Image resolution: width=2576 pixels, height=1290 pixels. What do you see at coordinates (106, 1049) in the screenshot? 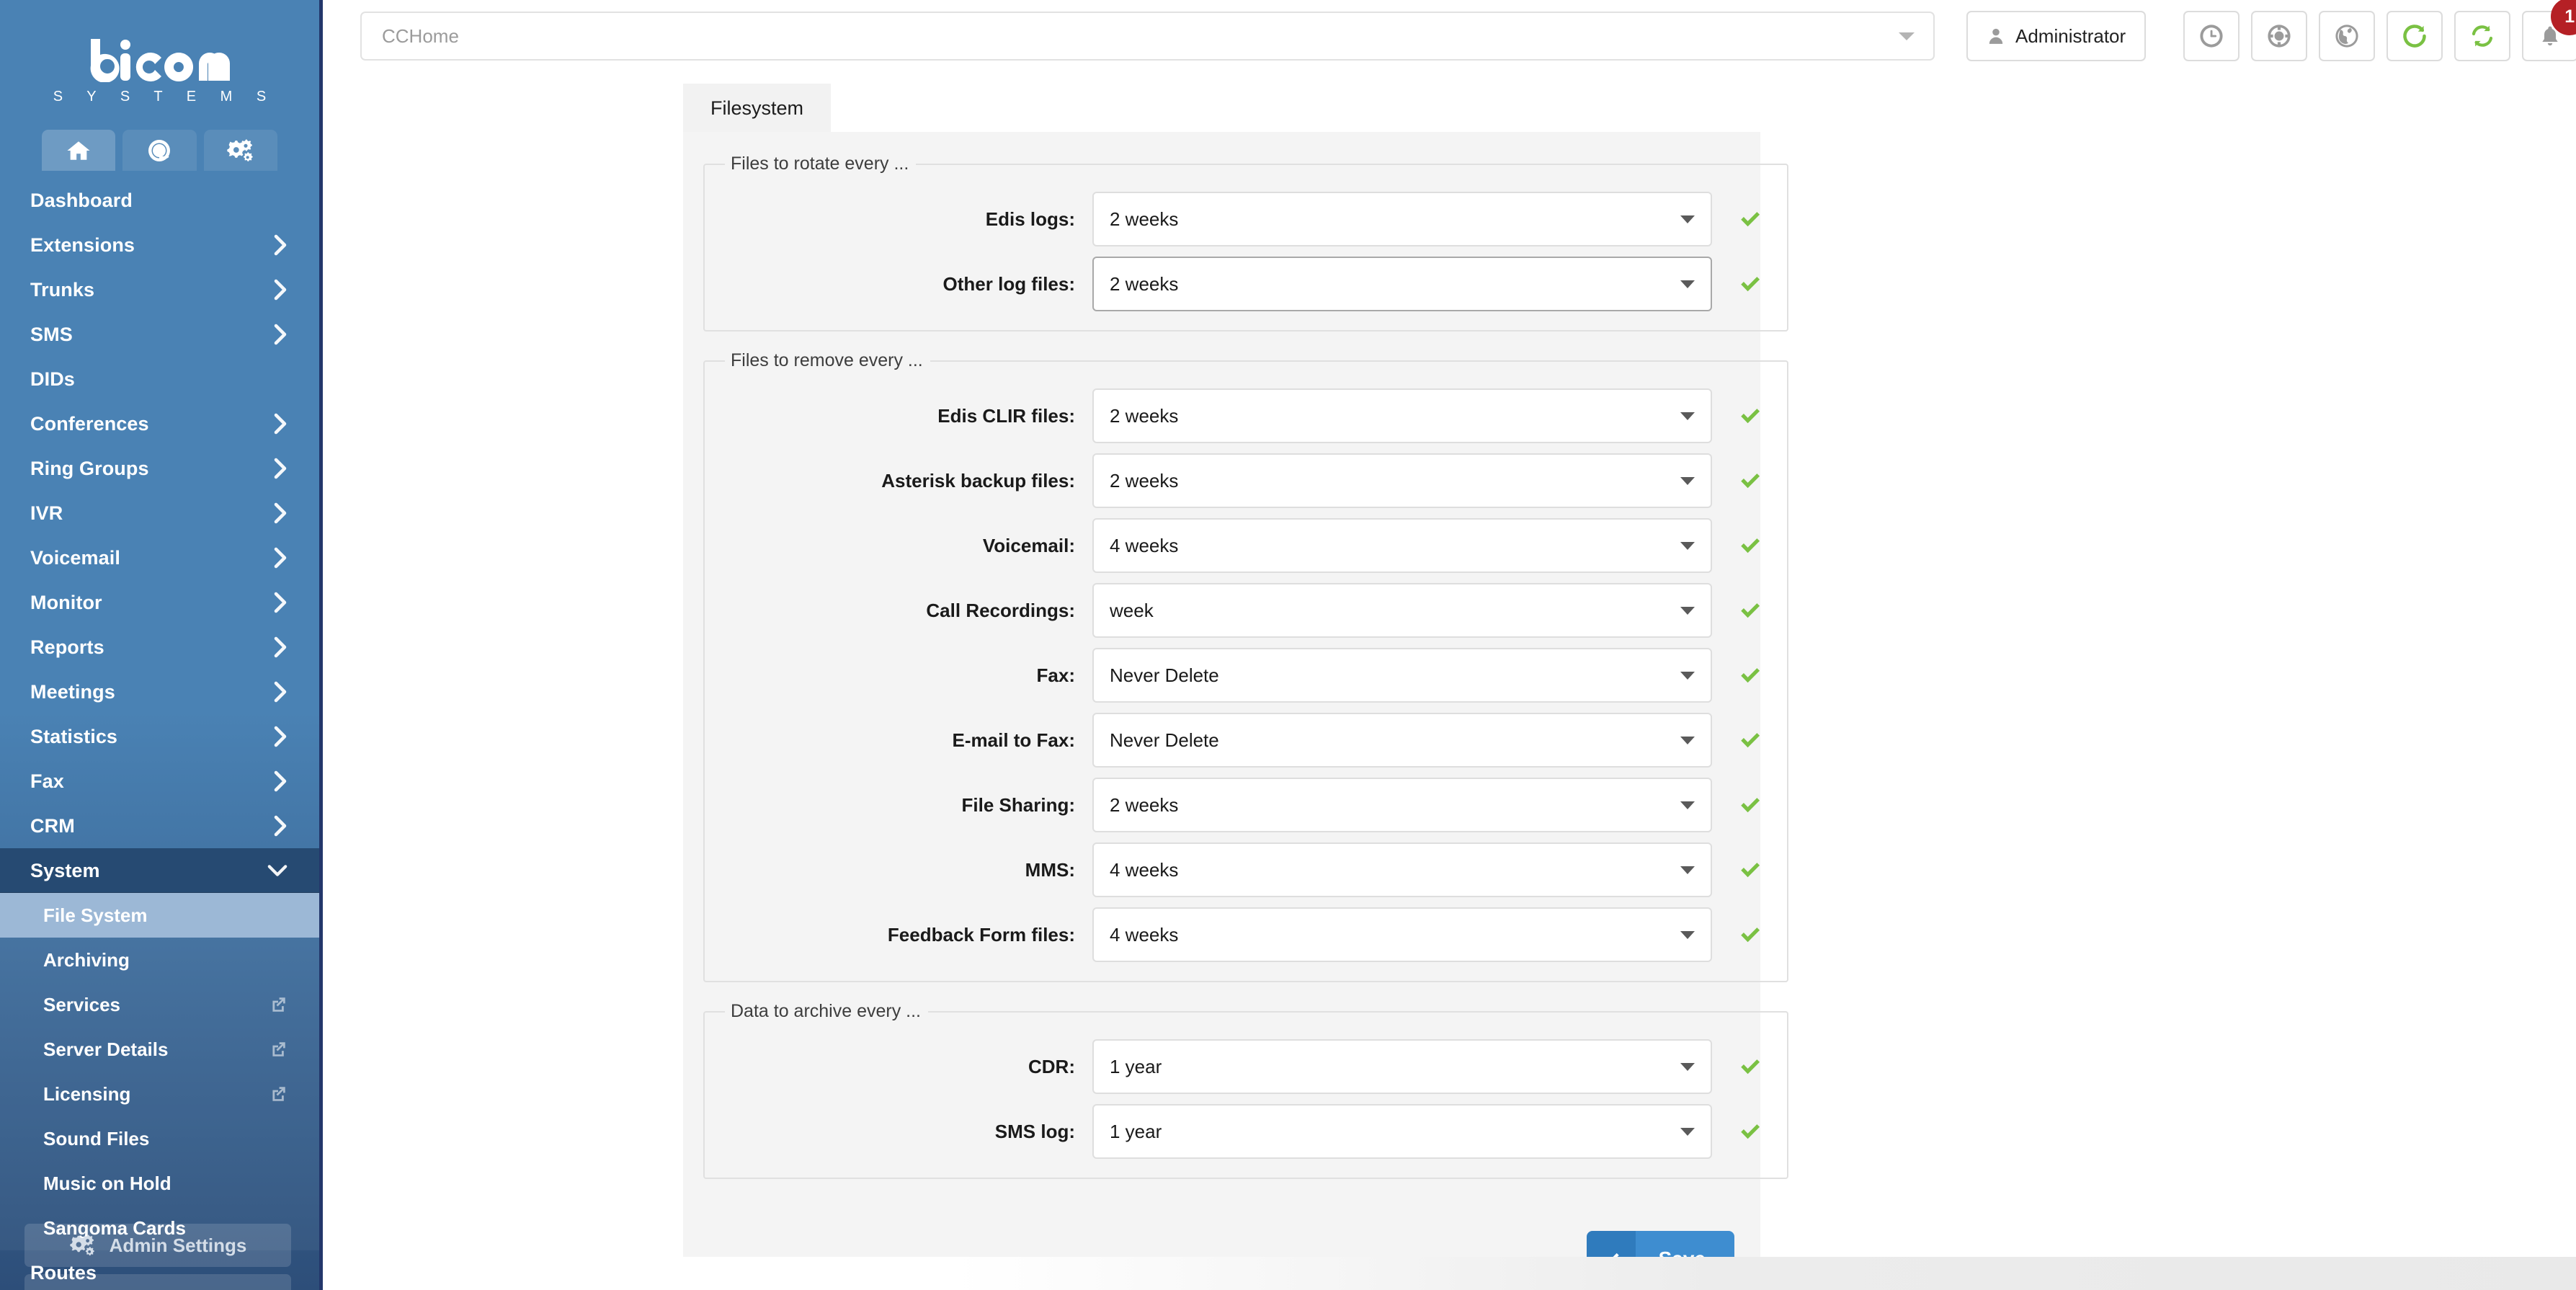
I see `sidebar-subitem-label: Server Details` at bounding box center [106, 1049].